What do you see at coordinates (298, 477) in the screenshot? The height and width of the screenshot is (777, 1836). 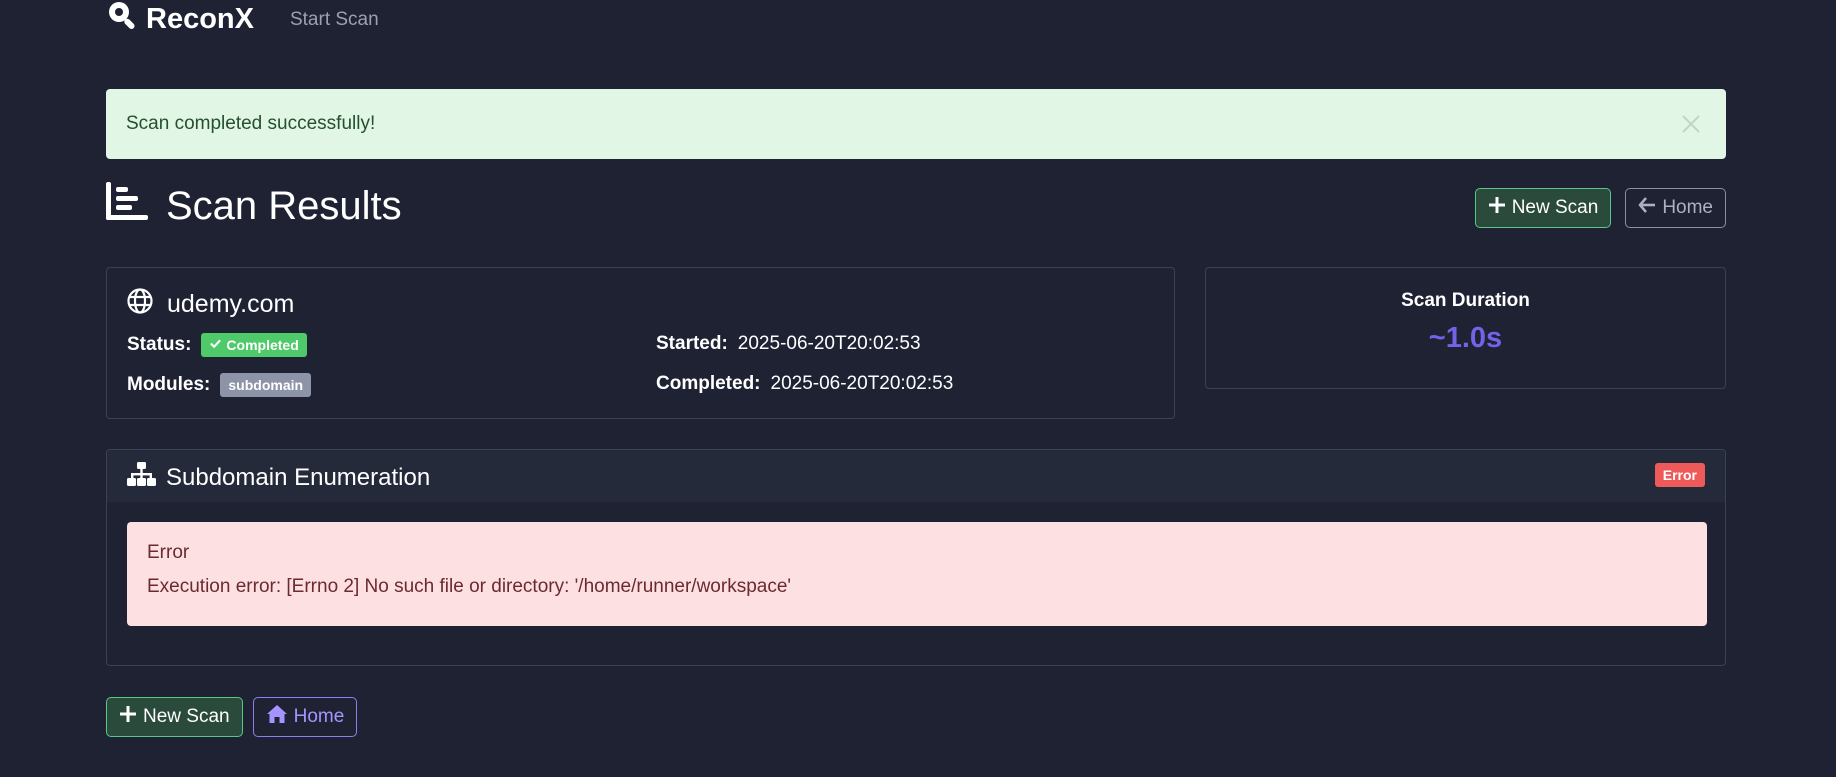 I see `subdomain-title-text: Subdomain Enumeration` at bounding box center [298, 477].